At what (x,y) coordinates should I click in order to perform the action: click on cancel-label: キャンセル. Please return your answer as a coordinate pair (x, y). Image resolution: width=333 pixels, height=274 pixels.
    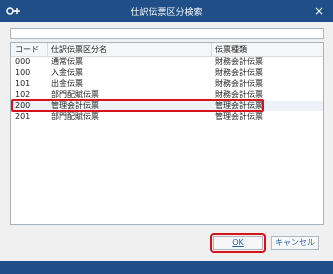
    Looking at the image, I should click on (295, 242).